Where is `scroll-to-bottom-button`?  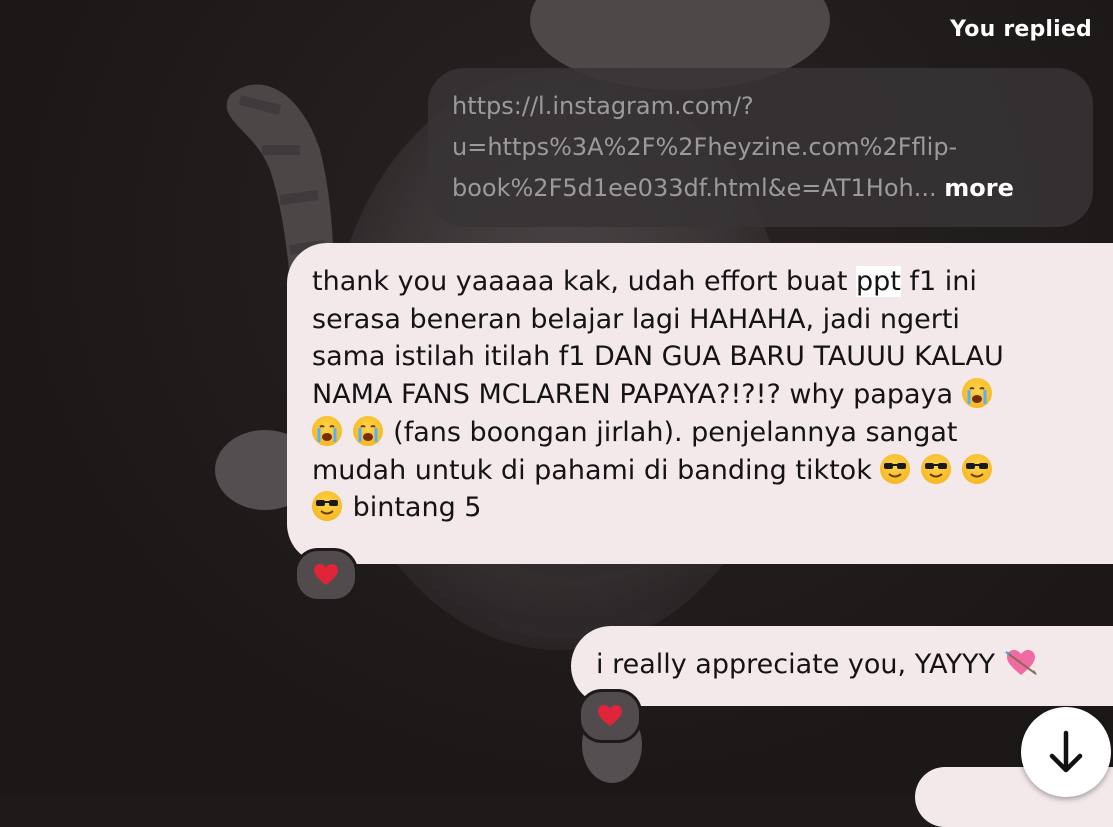 scroll-to-bottom-button is located at coordinates (1066, 752).